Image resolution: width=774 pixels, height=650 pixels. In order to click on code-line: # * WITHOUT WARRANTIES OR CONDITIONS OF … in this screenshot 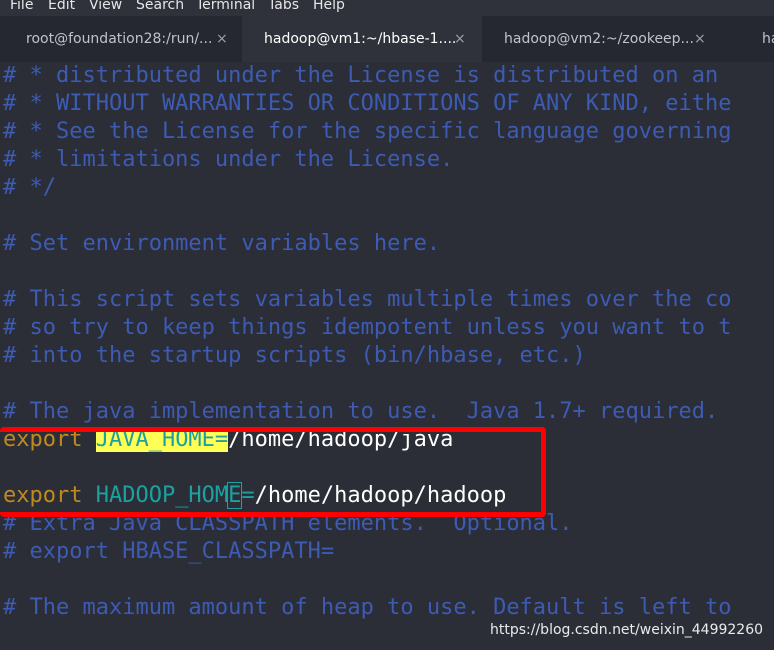, I will do `click(367, 103)`.